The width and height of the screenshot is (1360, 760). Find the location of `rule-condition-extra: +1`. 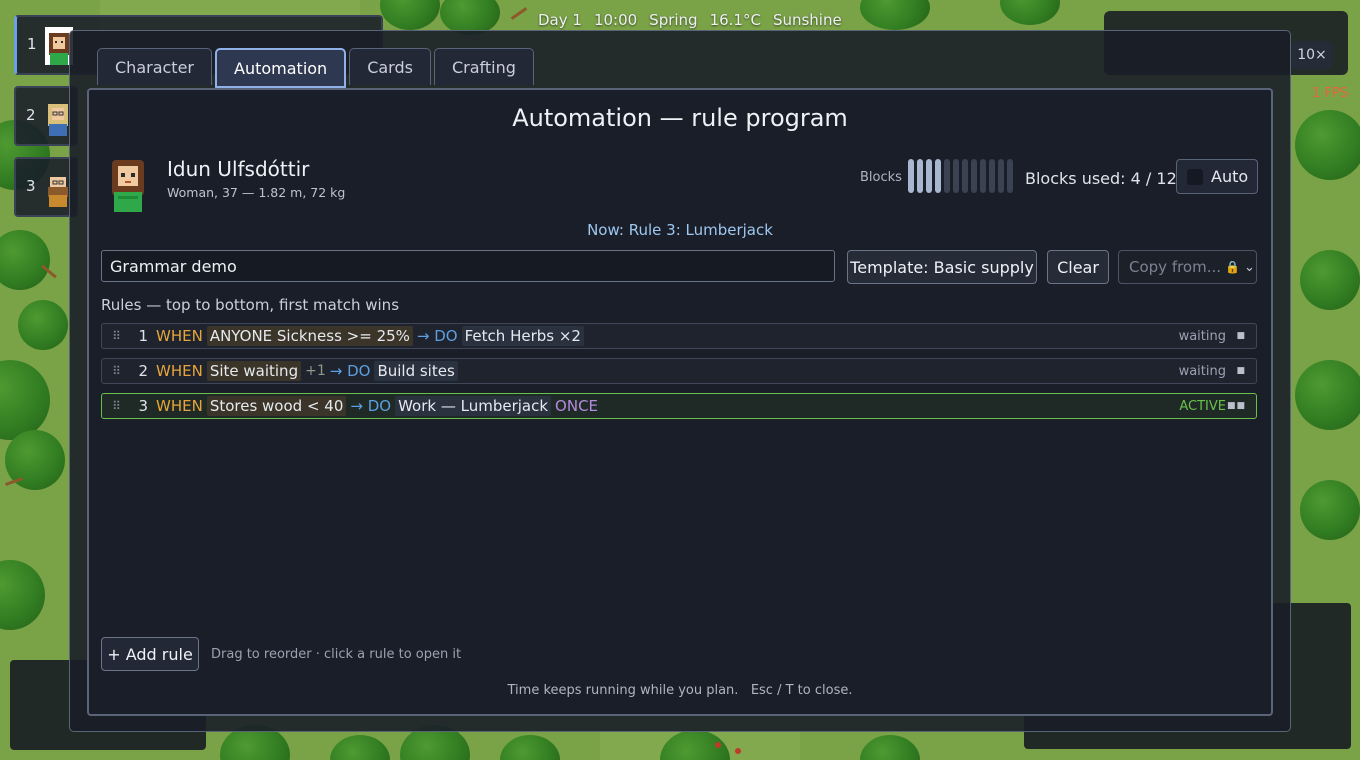

rule-condition-extra: +1 is located at coordinates (315, 371).